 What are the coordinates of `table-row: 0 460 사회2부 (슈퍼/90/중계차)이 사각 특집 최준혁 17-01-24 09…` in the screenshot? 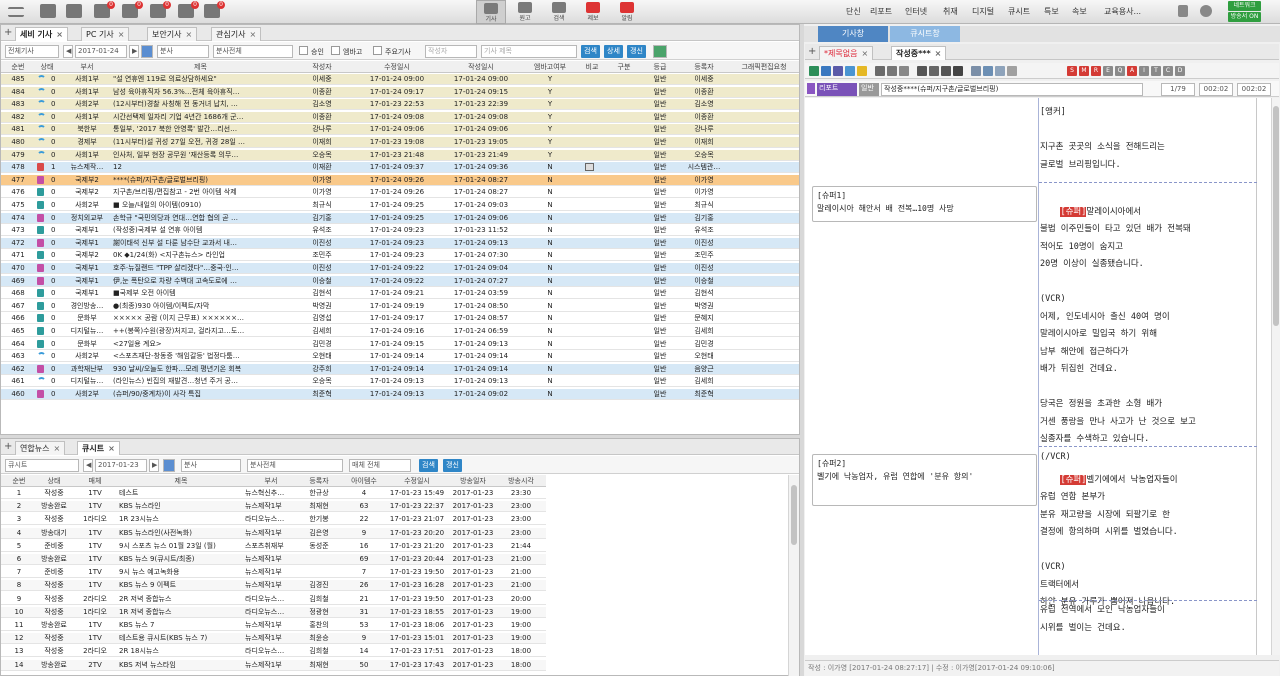 It's located at (400, 394).